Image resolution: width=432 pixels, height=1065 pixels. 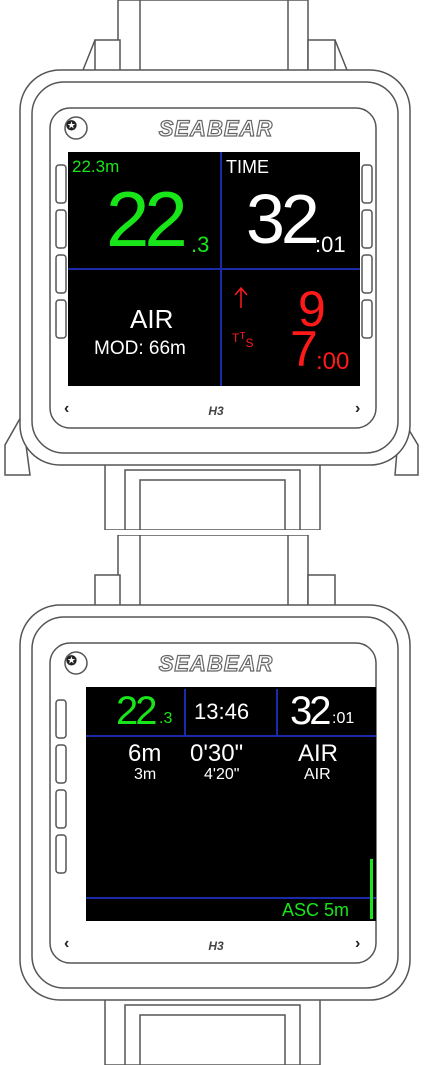 What do you see at coordinates (221, 269) in the screenshot?
I see `divider-vertical` at bounding box center [221, 269].